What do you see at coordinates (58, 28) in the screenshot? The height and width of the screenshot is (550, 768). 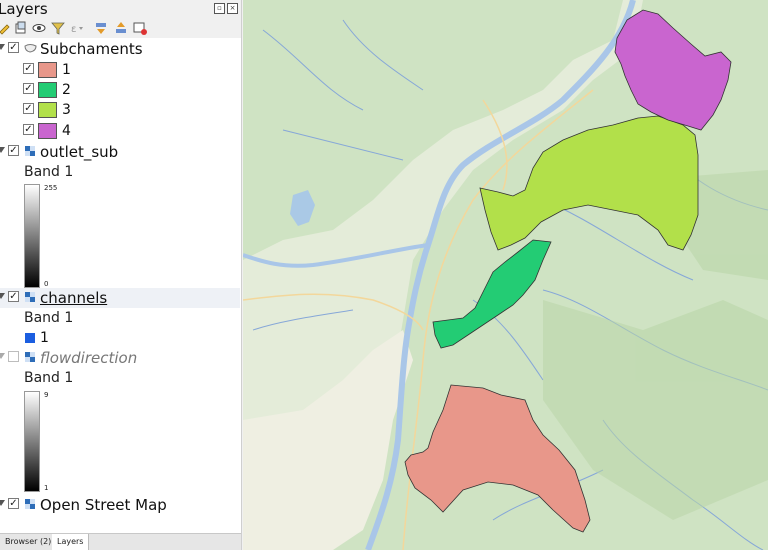 I see `filter-icon` at bounding box center [58, 28].